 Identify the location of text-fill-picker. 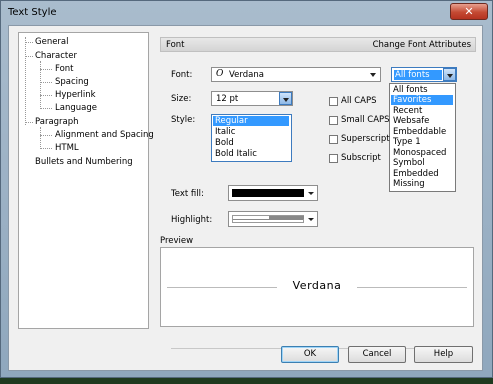
(273, 193).